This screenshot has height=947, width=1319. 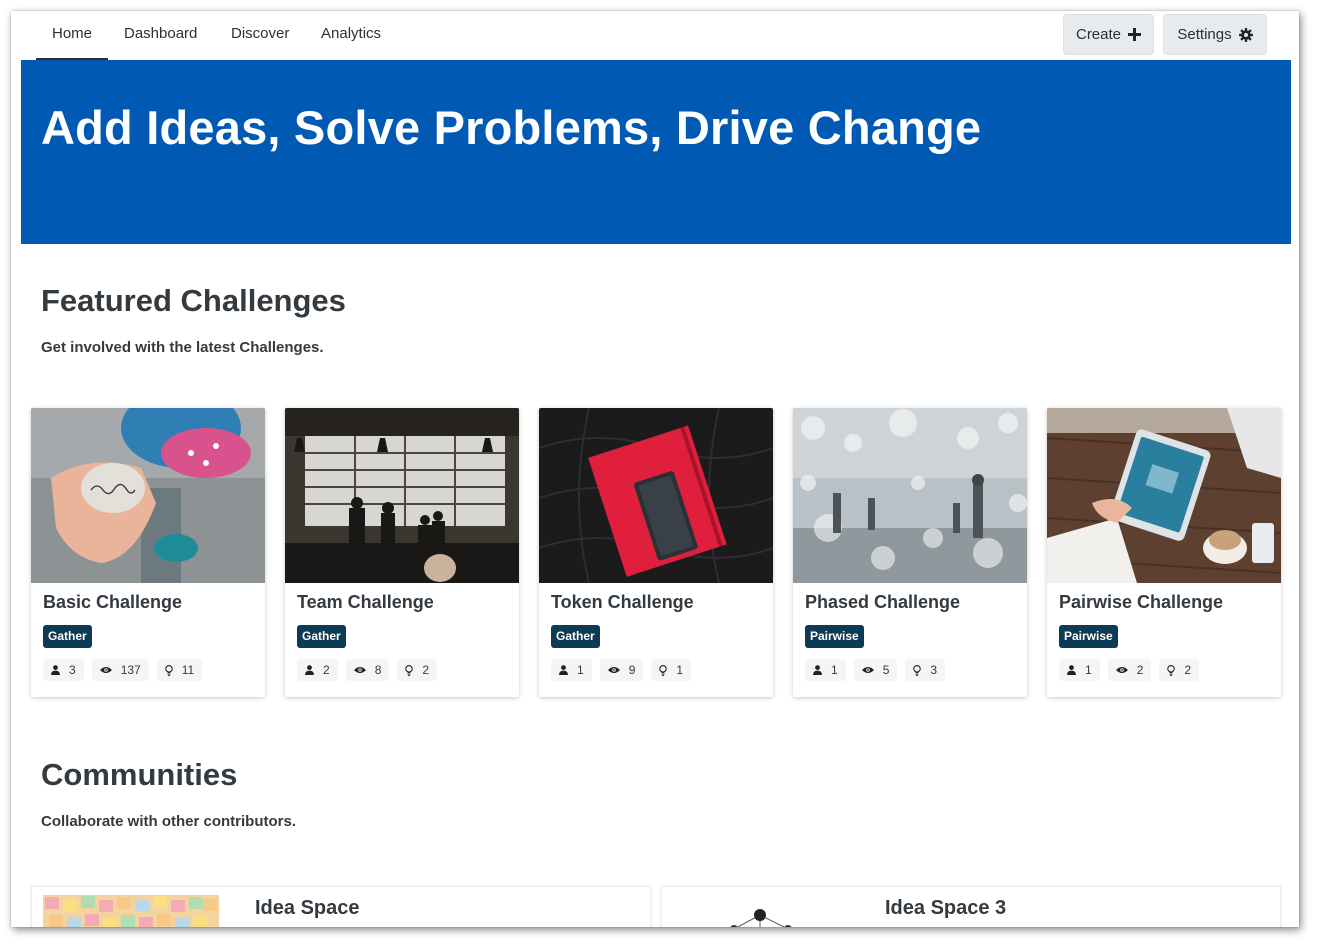 I want to click on tab-dashboard: Dashboard, so click(x=160, y=35).